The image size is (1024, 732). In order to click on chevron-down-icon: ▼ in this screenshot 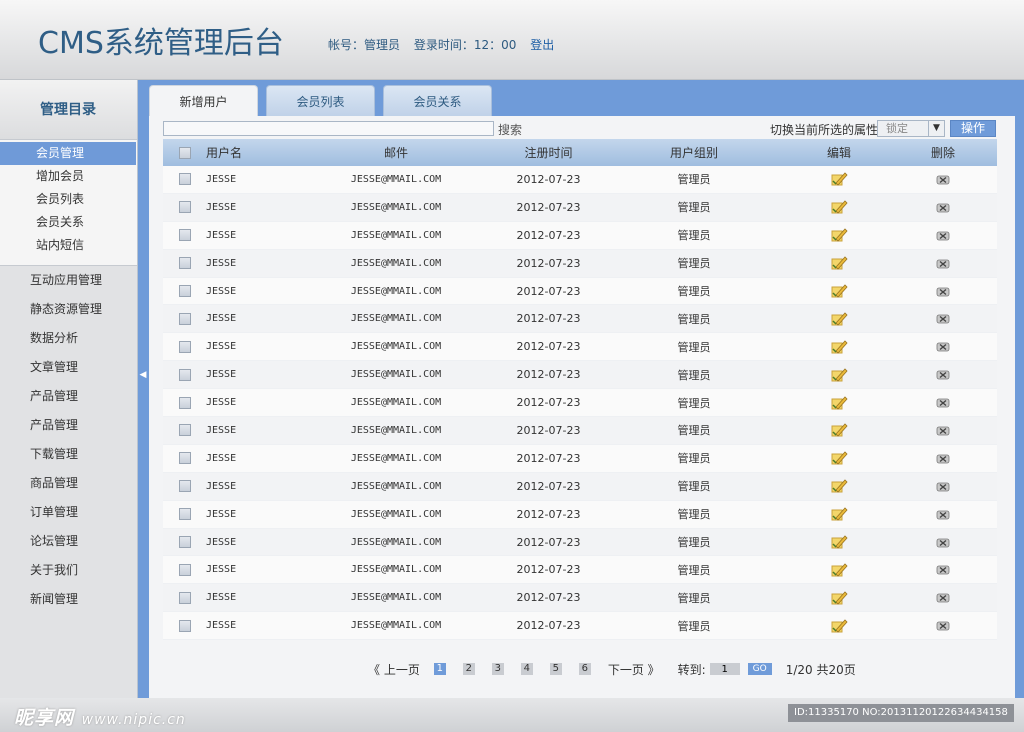, I will do `click(936, 128)`.